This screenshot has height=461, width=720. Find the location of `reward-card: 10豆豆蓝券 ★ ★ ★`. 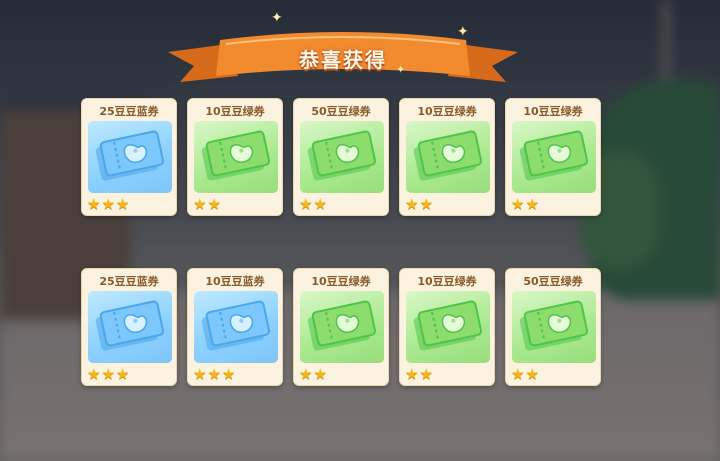

reward-card: 10豆豆蓝券 ★ ★ ★ is located at coordinates (235, 327).